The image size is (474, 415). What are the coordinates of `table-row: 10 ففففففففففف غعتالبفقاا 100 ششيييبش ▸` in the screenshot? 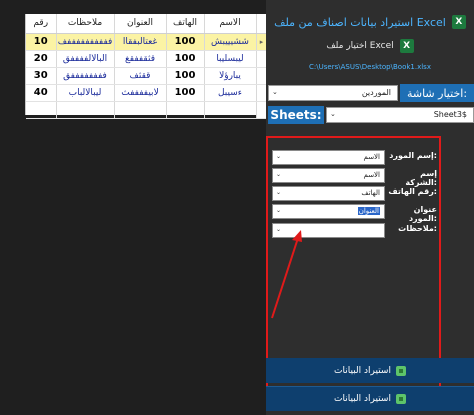 It's located at (147, 42).